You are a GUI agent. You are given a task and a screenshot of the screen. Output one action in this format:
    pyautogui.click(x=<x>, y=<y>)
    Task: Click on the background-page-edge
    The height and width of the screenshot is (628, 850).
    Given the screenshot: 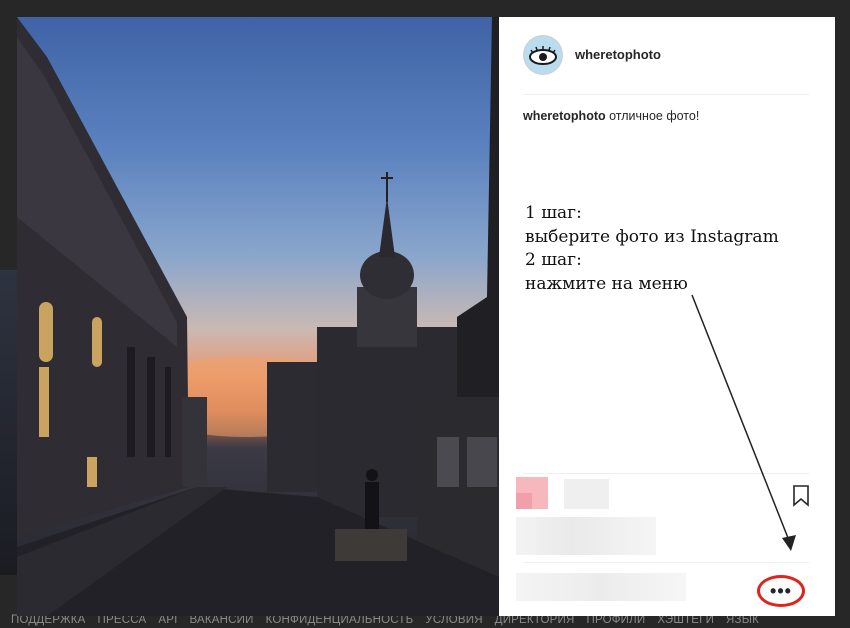 What is the action you would take?
    pyautogui.click(x=8, y=422)
    